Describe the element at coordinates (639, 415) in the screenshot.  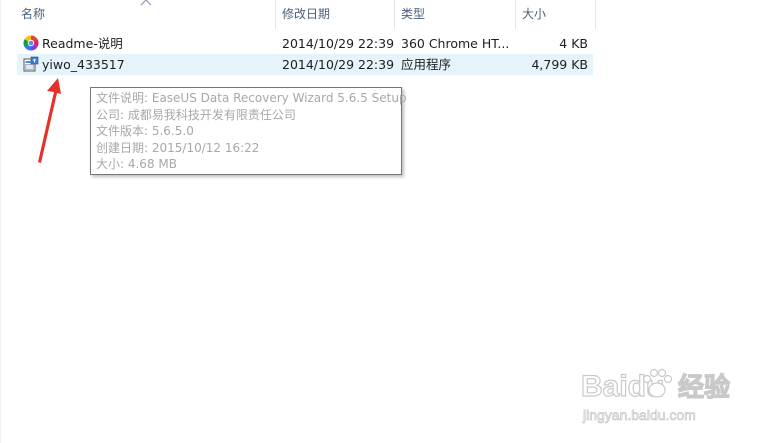
I see `watermark-url: jingyan.baidu.com` at that location.